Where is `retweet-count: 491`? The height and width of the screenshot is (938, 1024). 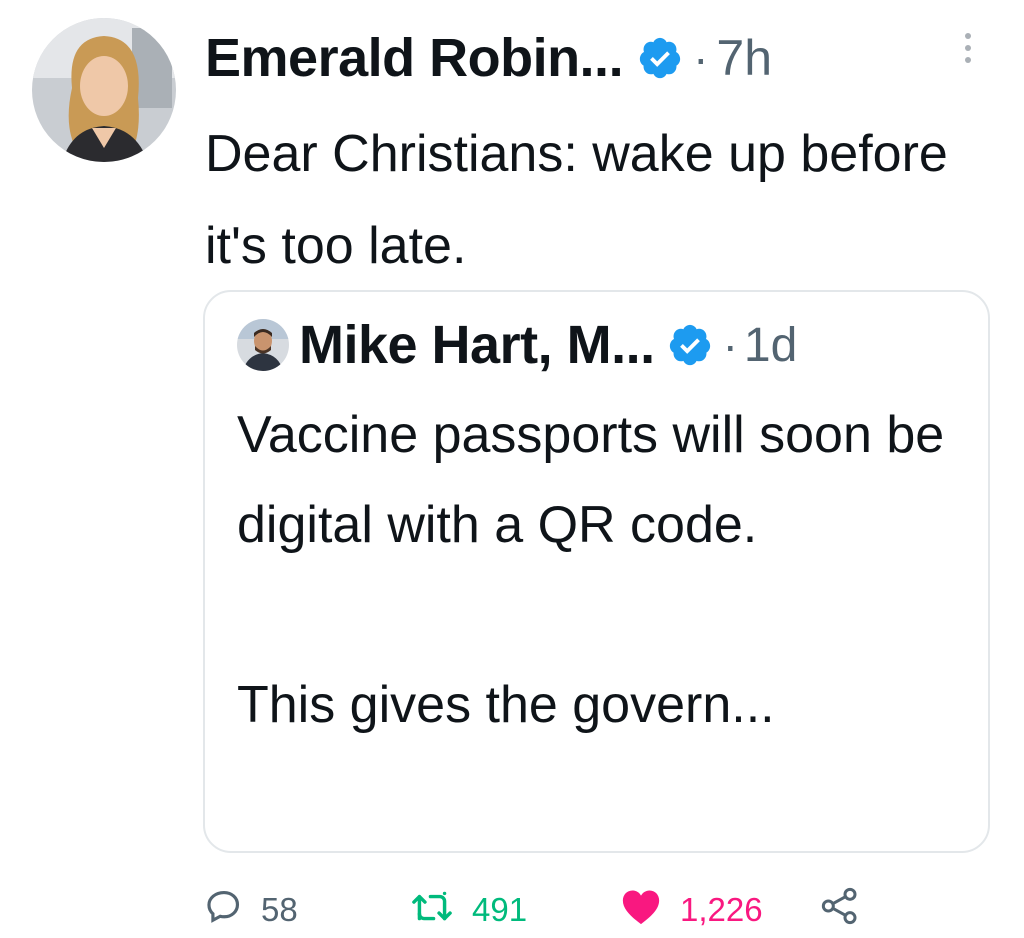 retweet-count: 491 is located at coordinates (500, 909).